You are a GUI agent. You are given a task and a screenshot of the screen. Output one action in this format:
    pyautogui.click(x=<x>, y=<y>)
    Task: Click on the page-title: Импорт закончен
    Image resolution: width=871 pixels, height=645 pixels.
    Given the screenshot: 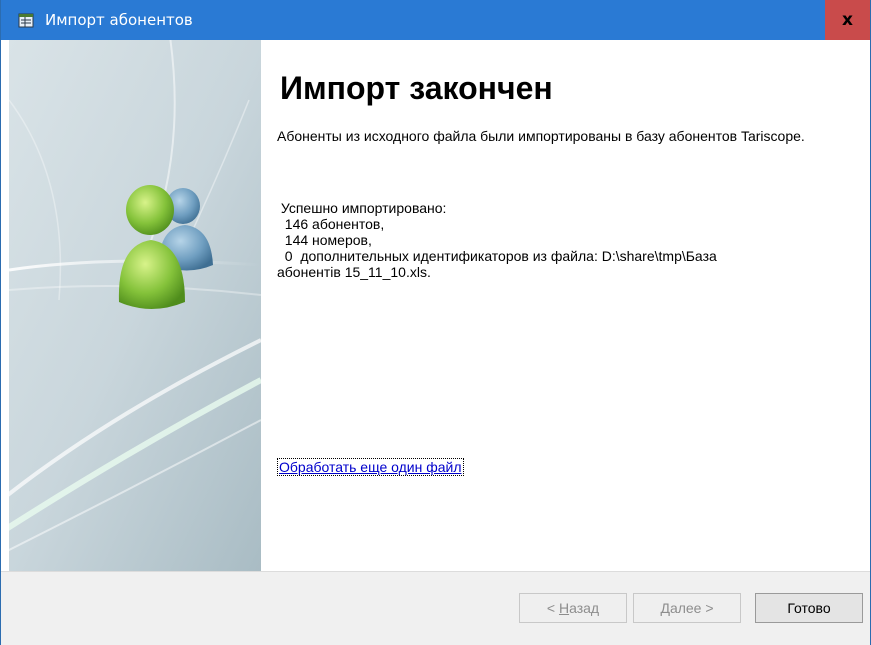 What is the action you would take?
    pyautogui.click(x=416, y=88)
    